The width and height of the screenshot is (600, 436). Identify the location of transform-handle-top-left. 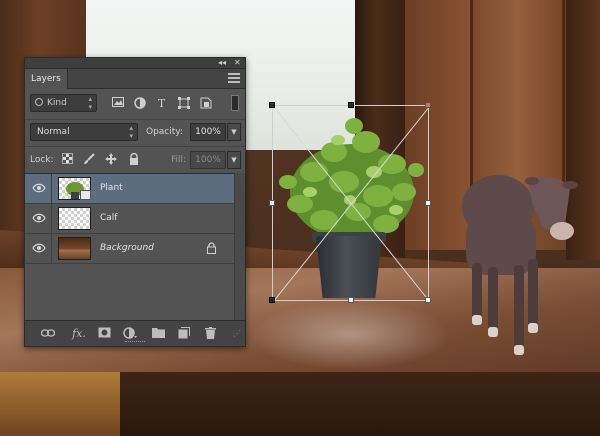
(272, 105).